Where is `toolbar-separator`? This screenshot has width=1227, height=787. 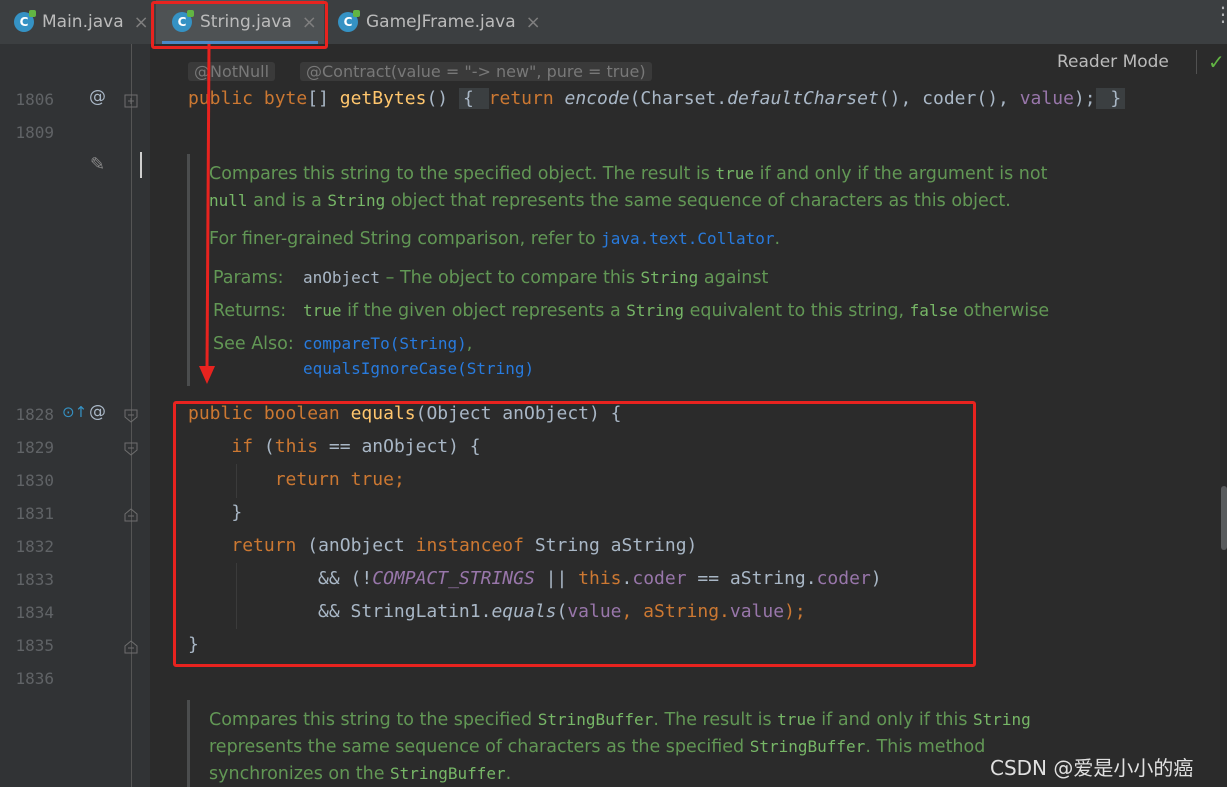 toolbar-separator is located at coordinates (1196, 62).